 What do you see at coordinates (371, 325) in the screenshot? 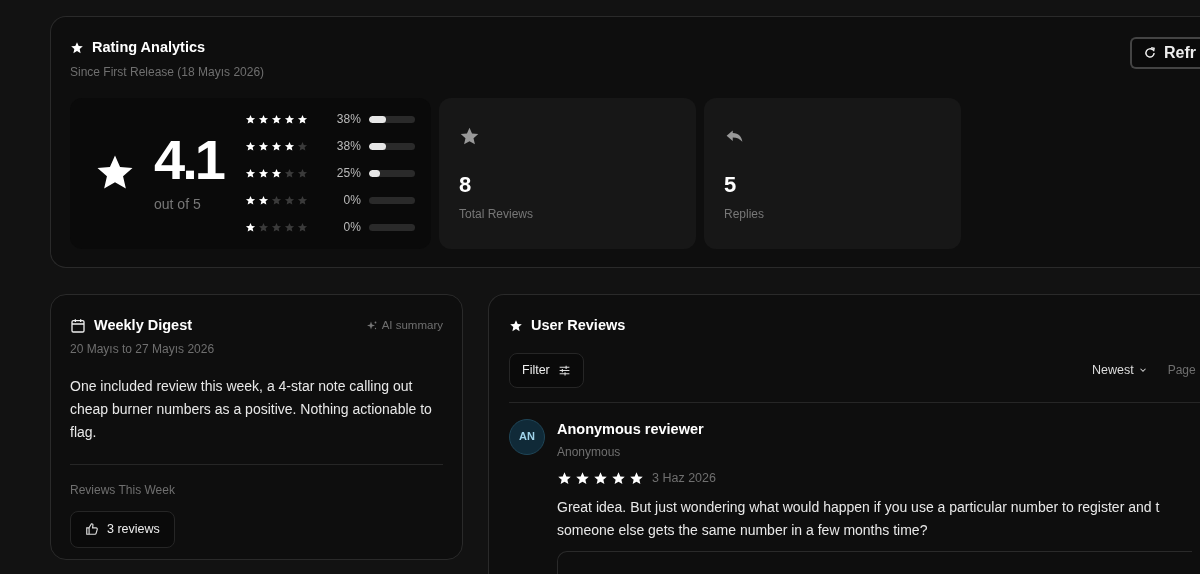
I see `sparkle-icon` at bounding box center [371, 325].